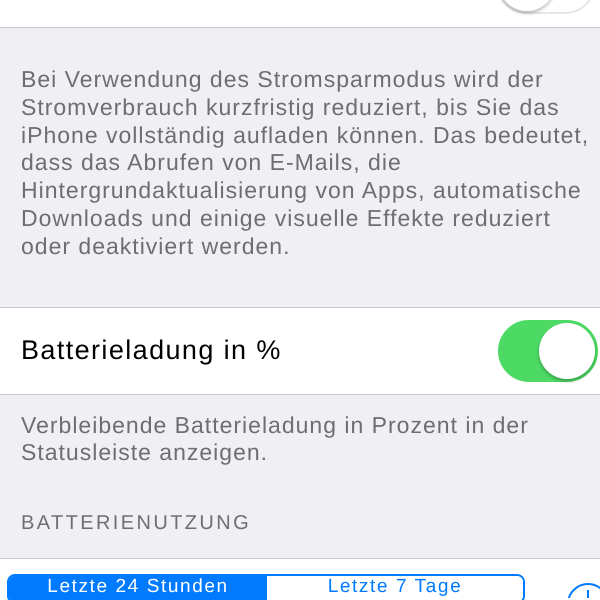  I want to click on description-text: Verbleibende Batterieladung in Prozent in der Statusleiste anzeigen., so click(275, 439).